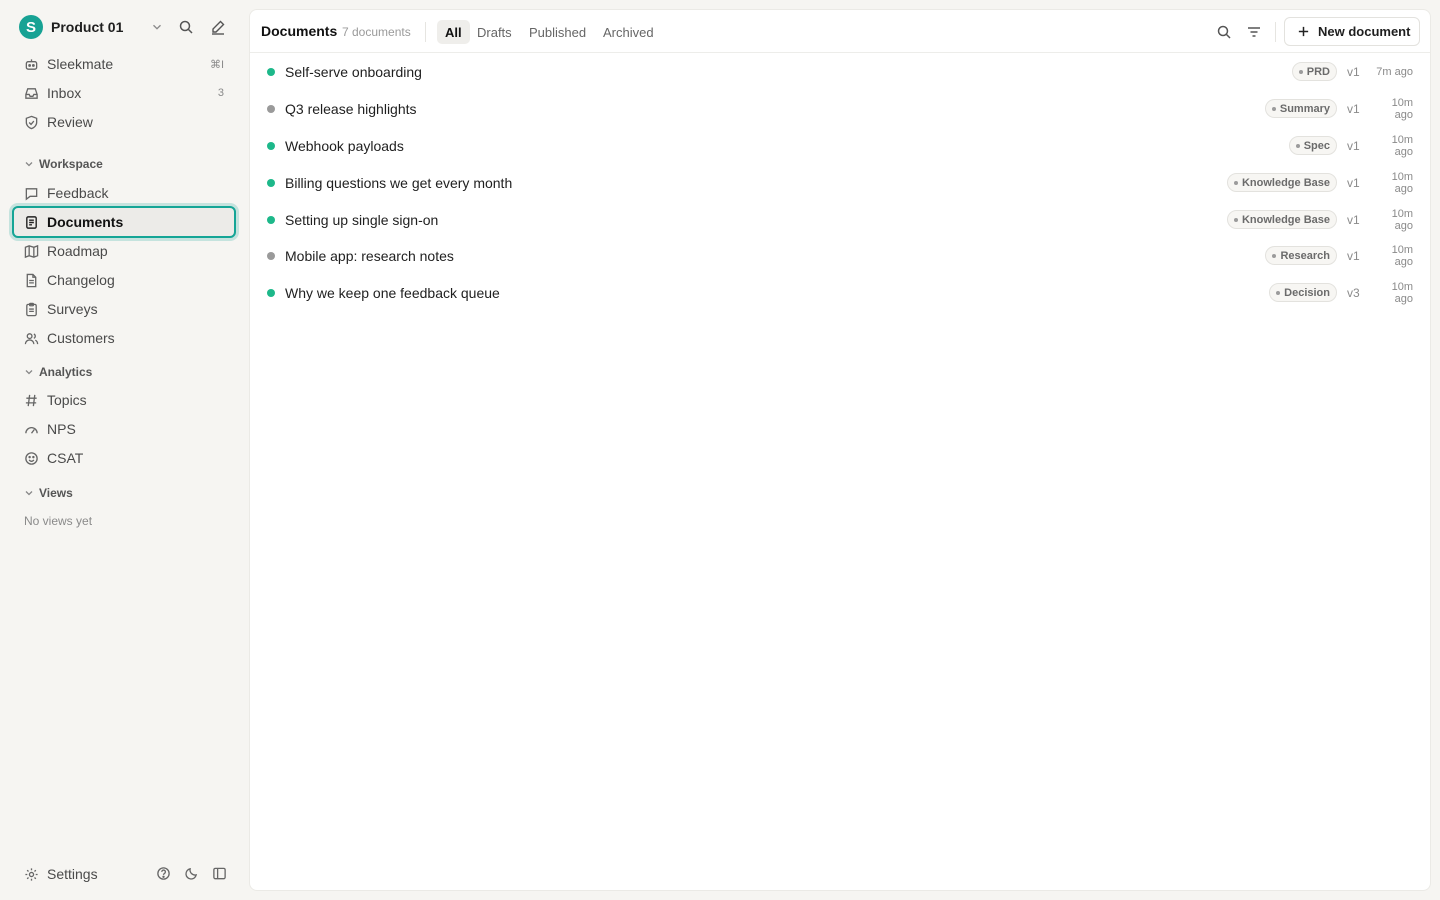  What do you see at coordinates (369, 256) in the screenshot?
I see `document-title: Mobile app: research notes` at bounding box center [369, 256].